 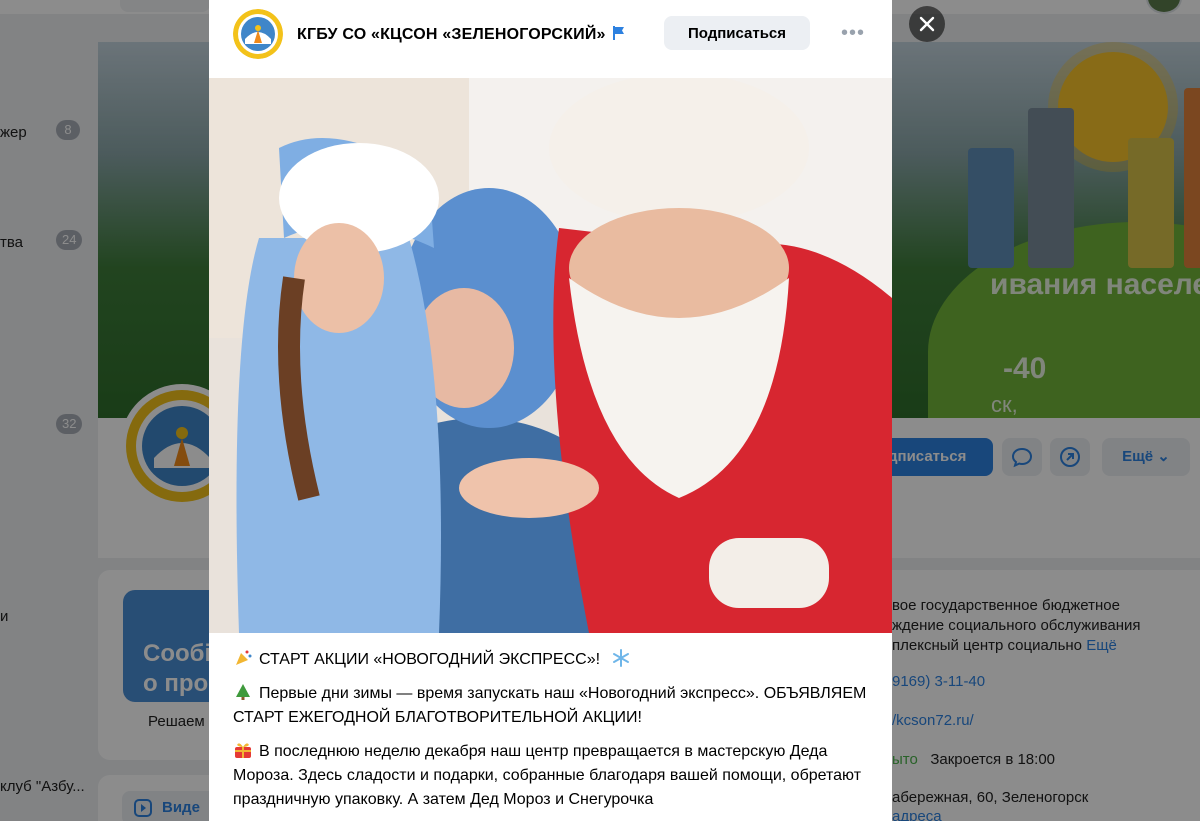 I want to click on dots-icon: •••, so click(x=852, y=32).